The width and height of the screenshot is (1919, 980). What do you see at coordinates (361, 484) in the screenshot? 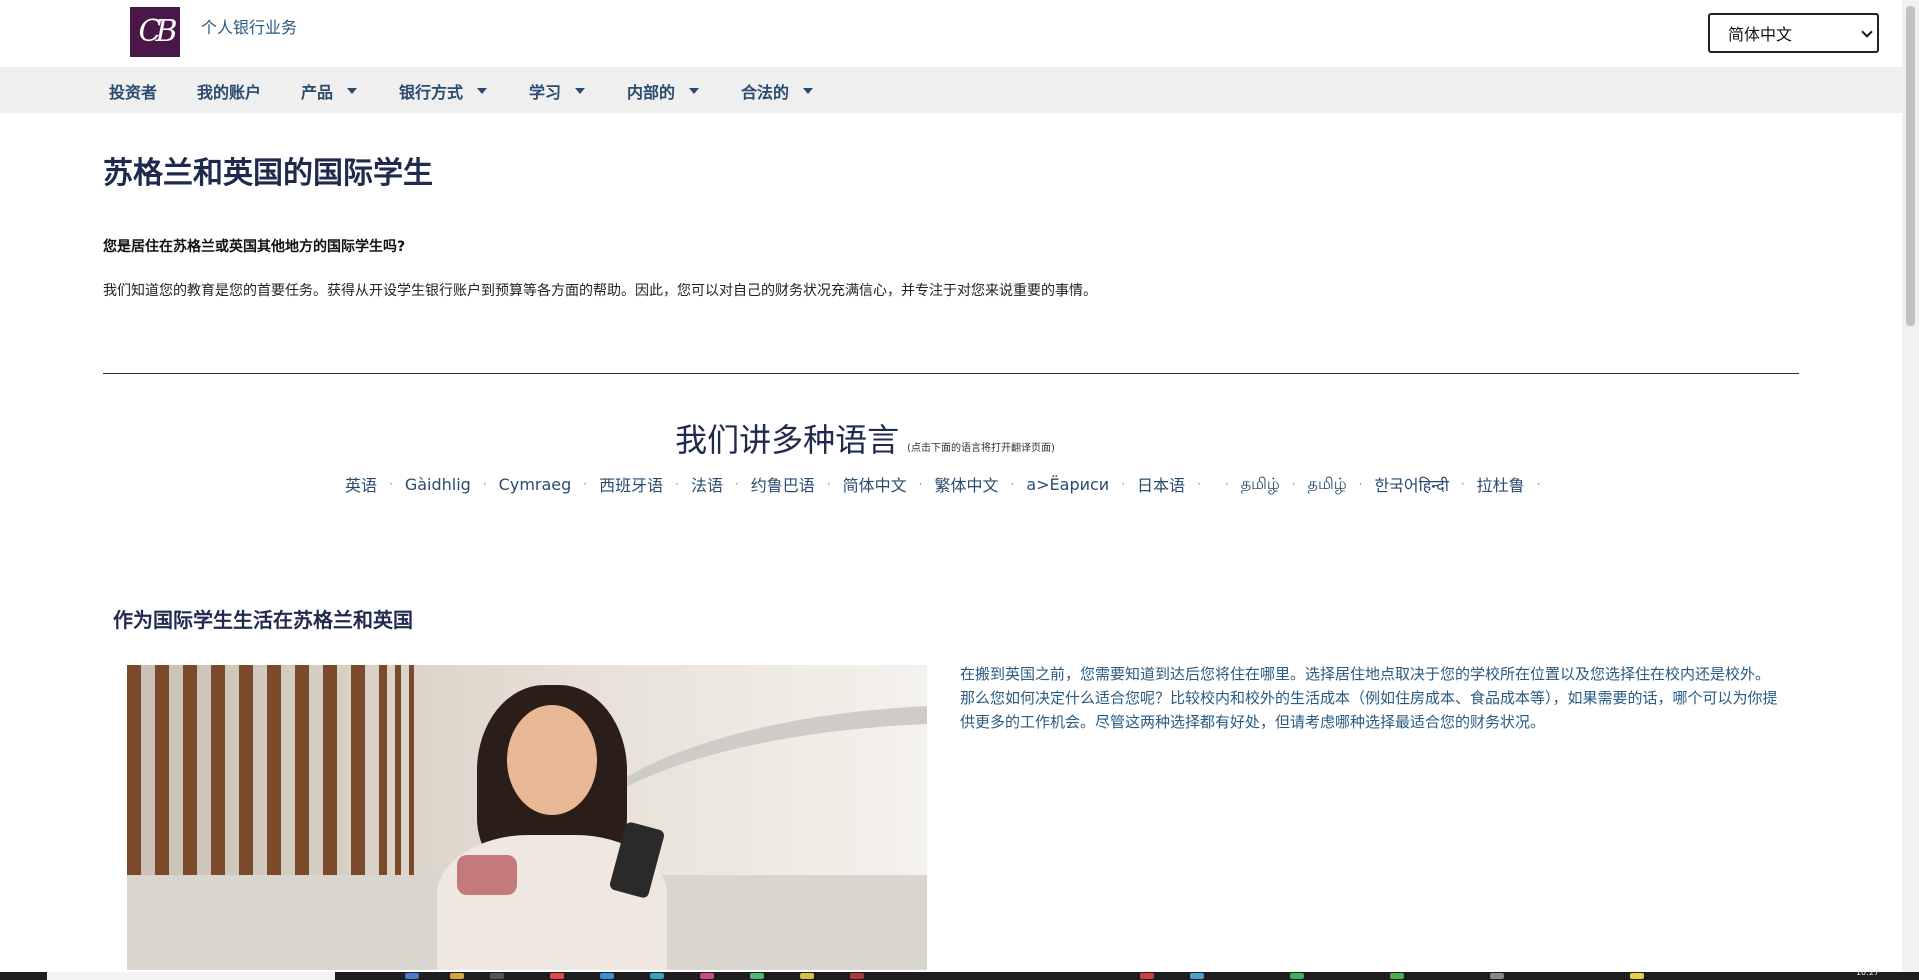
I see `language-link: 英语` at bounding box center [361, 484].